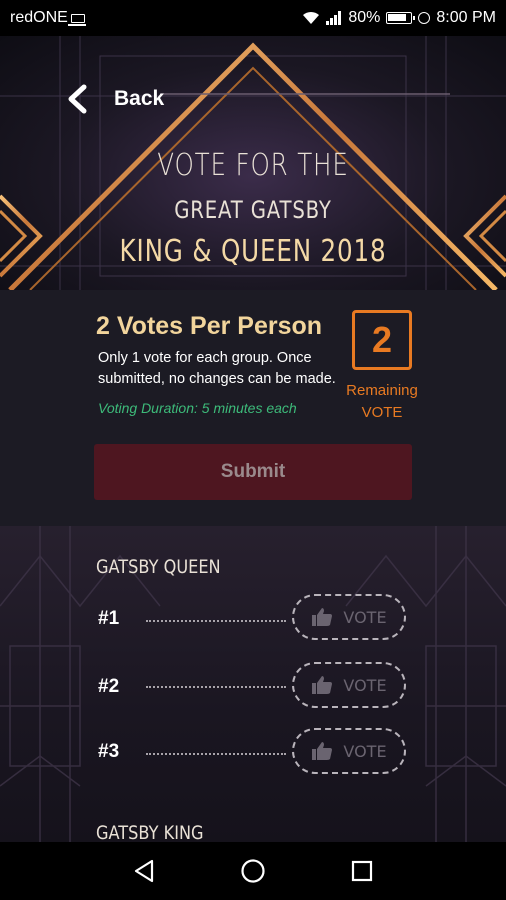 This screenshot has width=506, height=900. Describe the element at coordinates (253, 18) in the screenshot. I see `status-bar: redONE 80% 8:00 PM` at that location.